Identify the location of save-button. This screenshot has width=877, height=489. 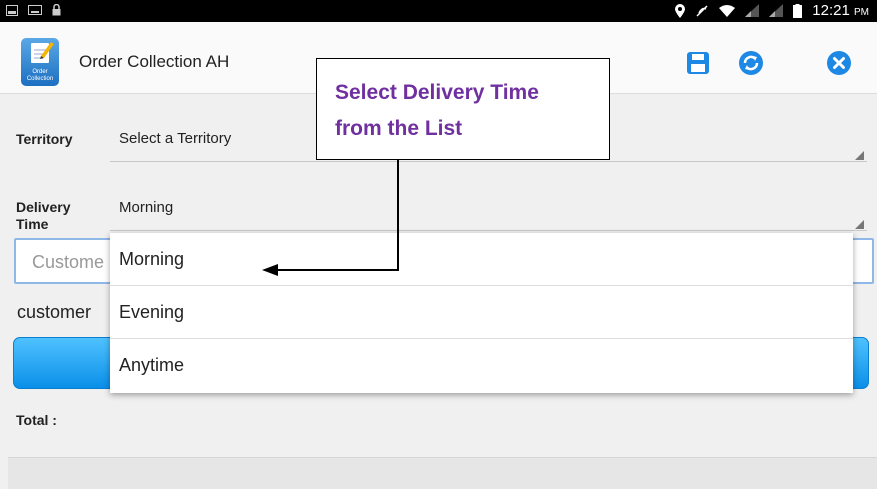
(698, 63).